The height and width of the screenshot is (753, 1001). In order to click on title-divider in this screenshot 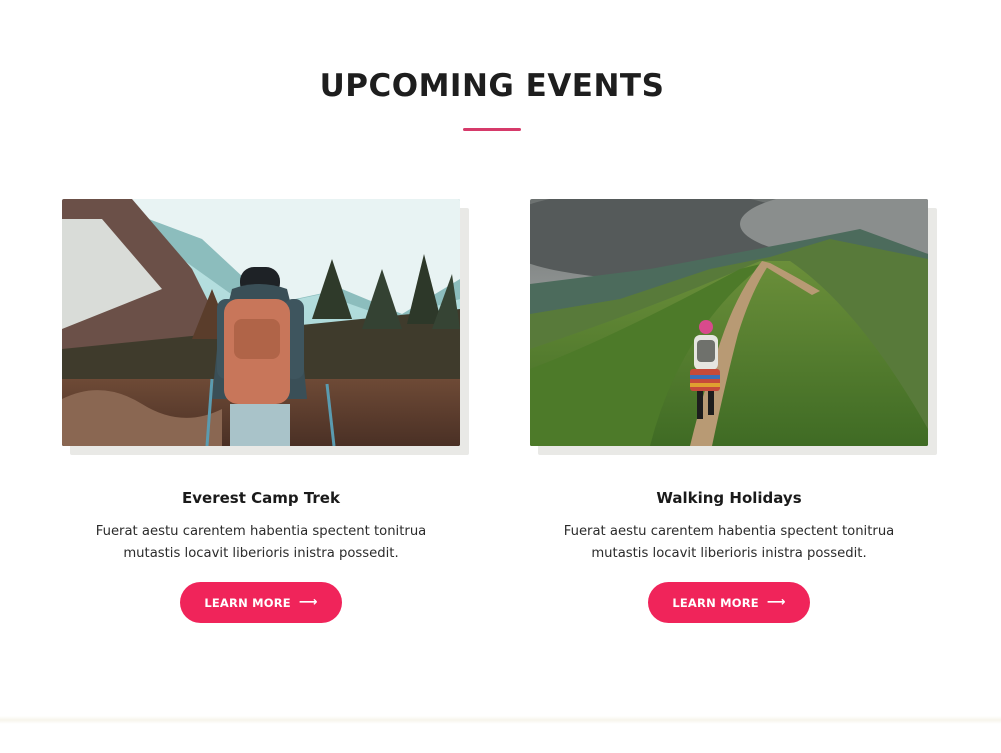, I will do `click(492, 129)`.